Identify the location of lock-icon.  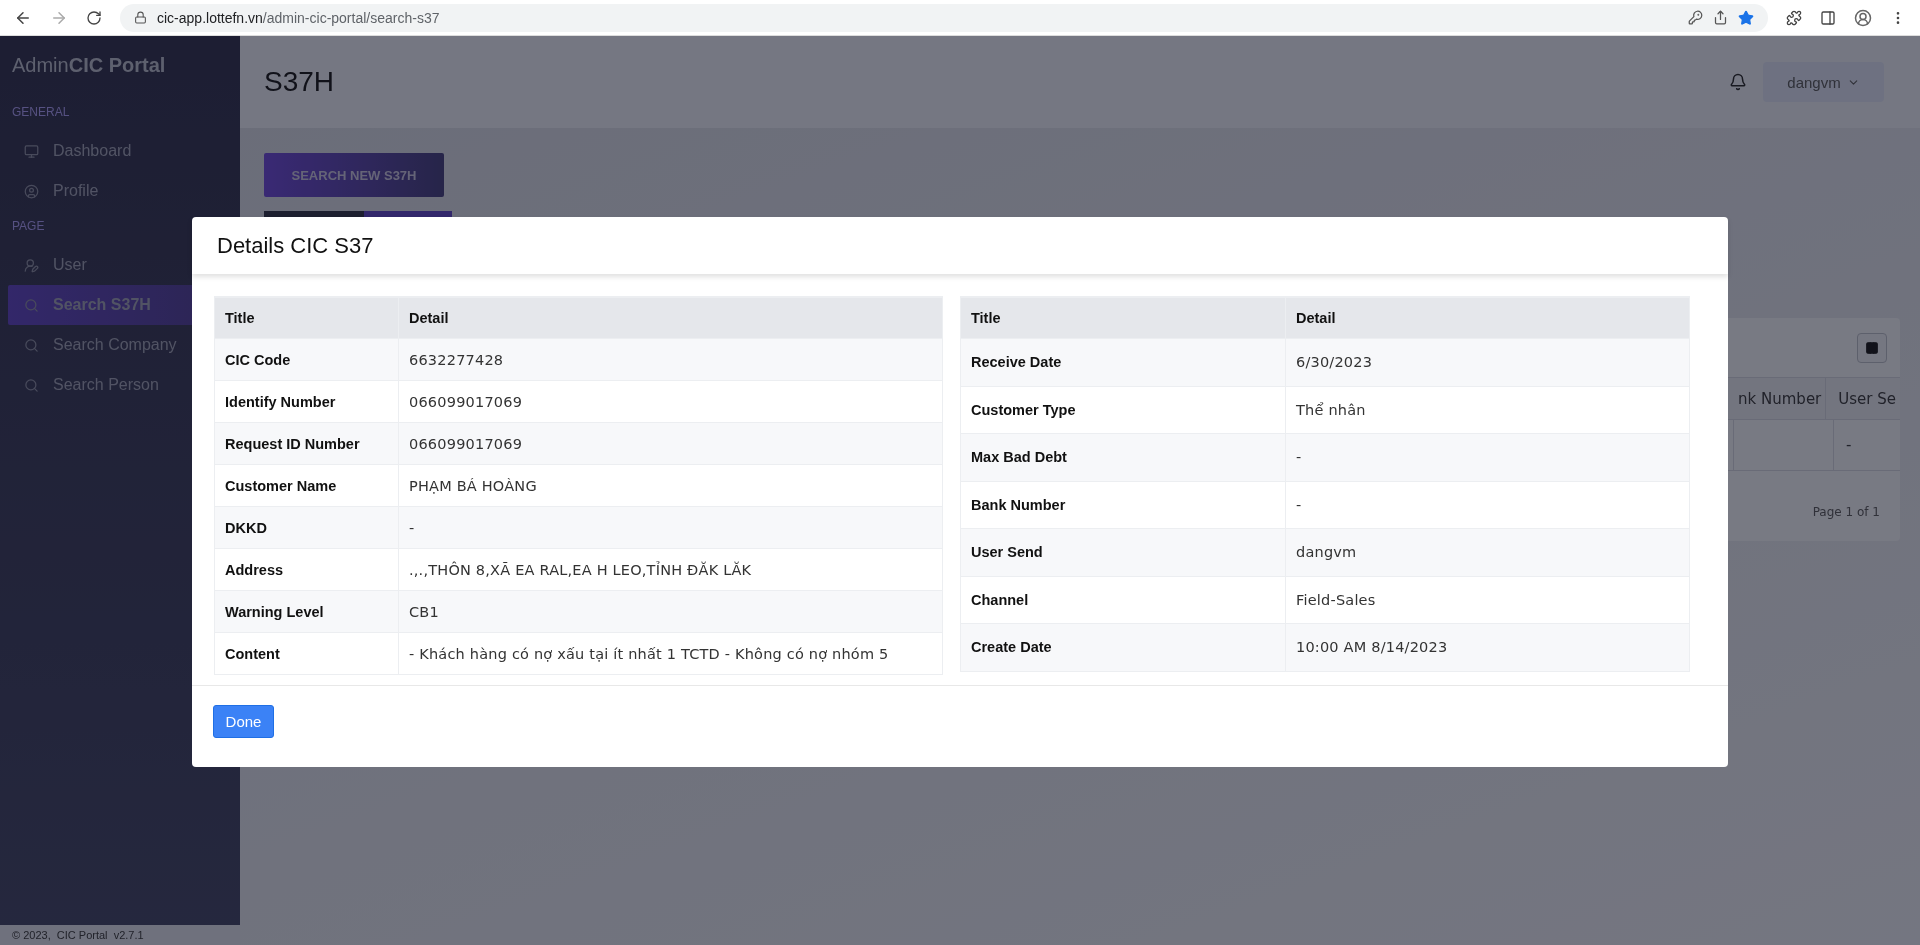
(140, 17).